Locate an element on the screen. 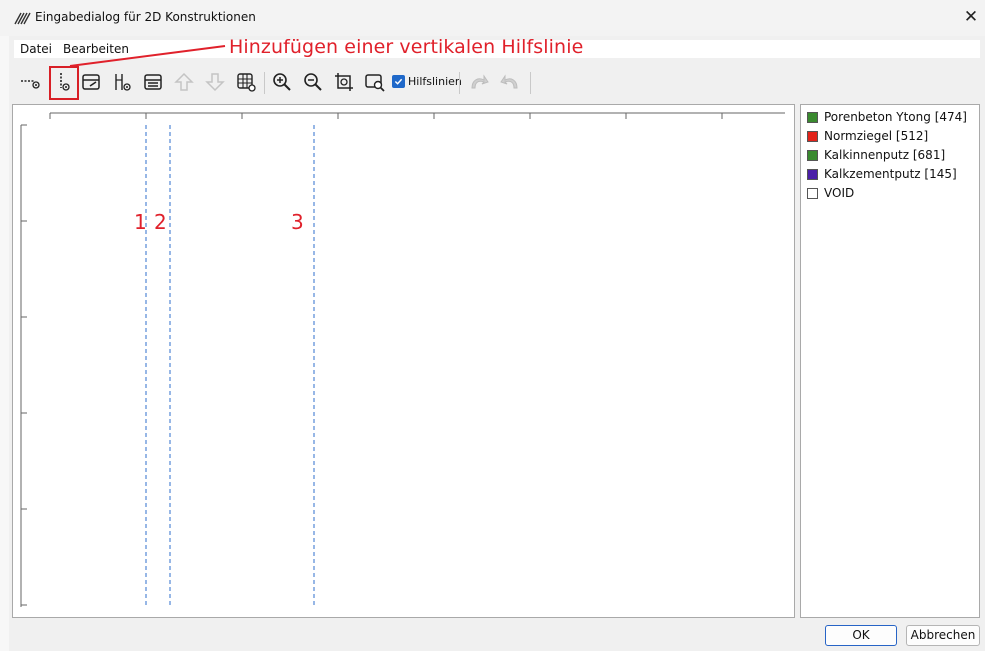 The image size is (985, 651). zoom-window-icon is located at coordinates (375, 83).